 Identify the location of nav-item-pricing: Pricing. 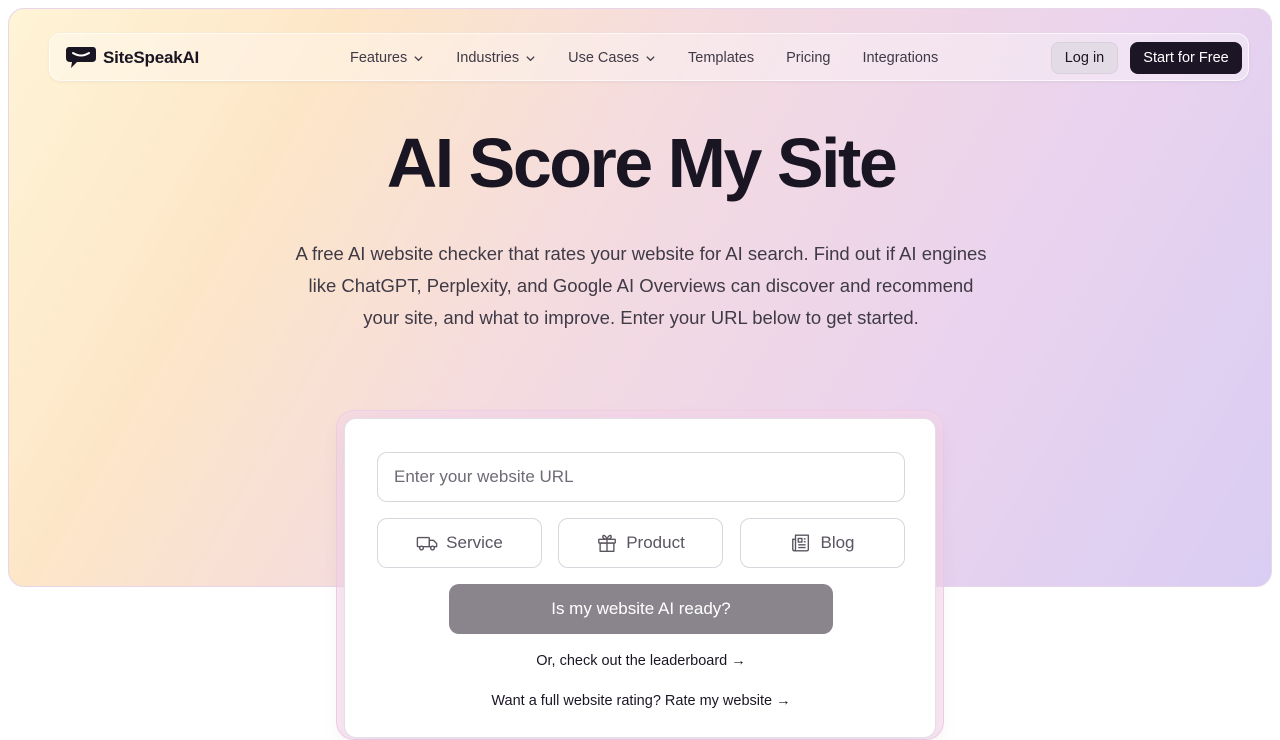
(808, 58).